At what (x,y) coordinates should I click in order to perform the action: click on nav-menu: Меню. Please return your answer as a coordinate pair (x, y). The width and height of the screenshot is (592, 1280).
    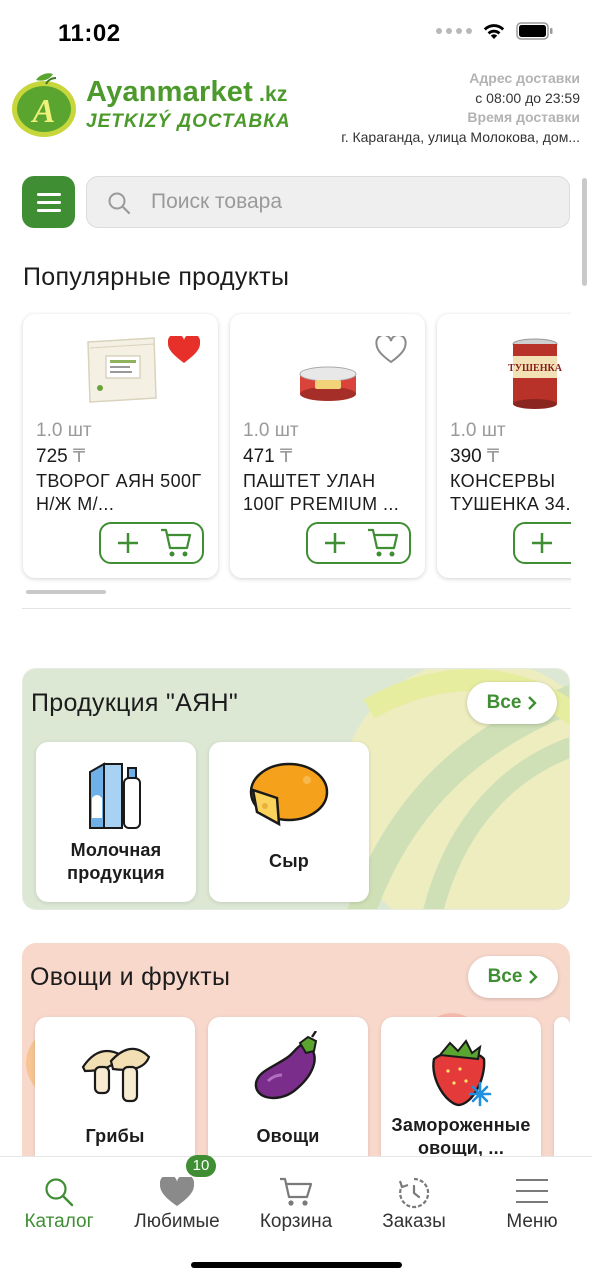
    Looking at the image, I should click on (532, 1197).